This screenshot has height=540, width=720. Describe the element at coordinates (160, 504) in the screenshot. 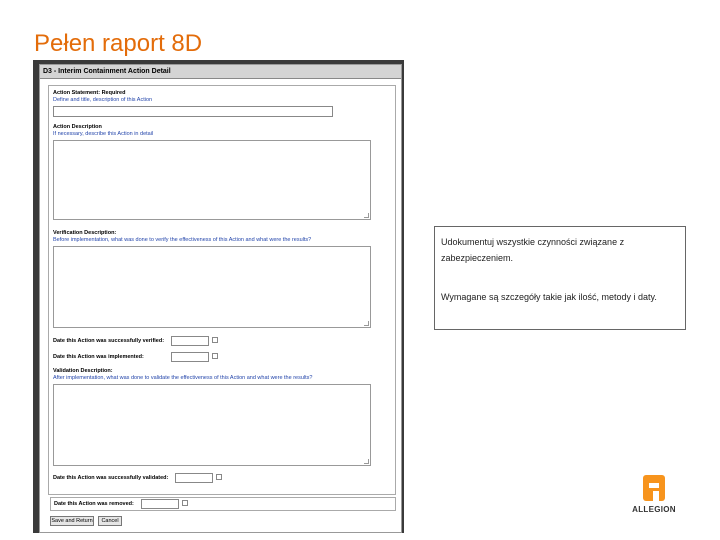

I see `date-removed-input` at that location.